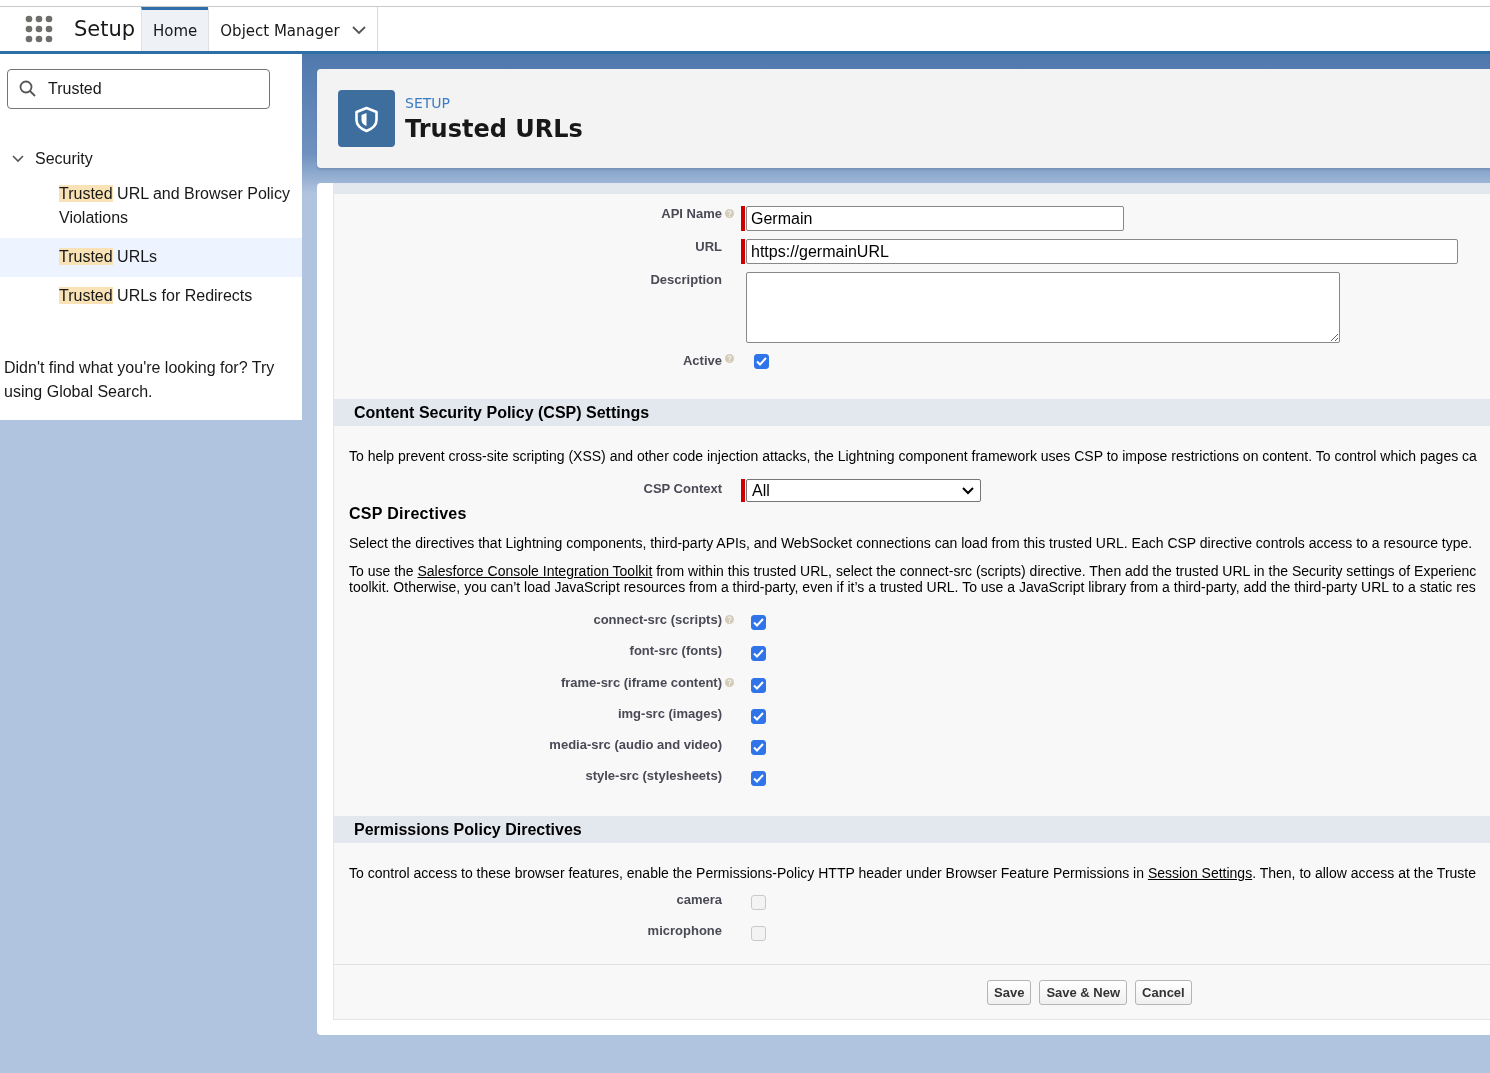 Image resolution: width=1490 pixels, height=1073 pixels. What do you see at coordinates (535, 571) in the screenshot?
I see `link: Salesforce Console Integration Toolkit` at bounding box center [535, 571].